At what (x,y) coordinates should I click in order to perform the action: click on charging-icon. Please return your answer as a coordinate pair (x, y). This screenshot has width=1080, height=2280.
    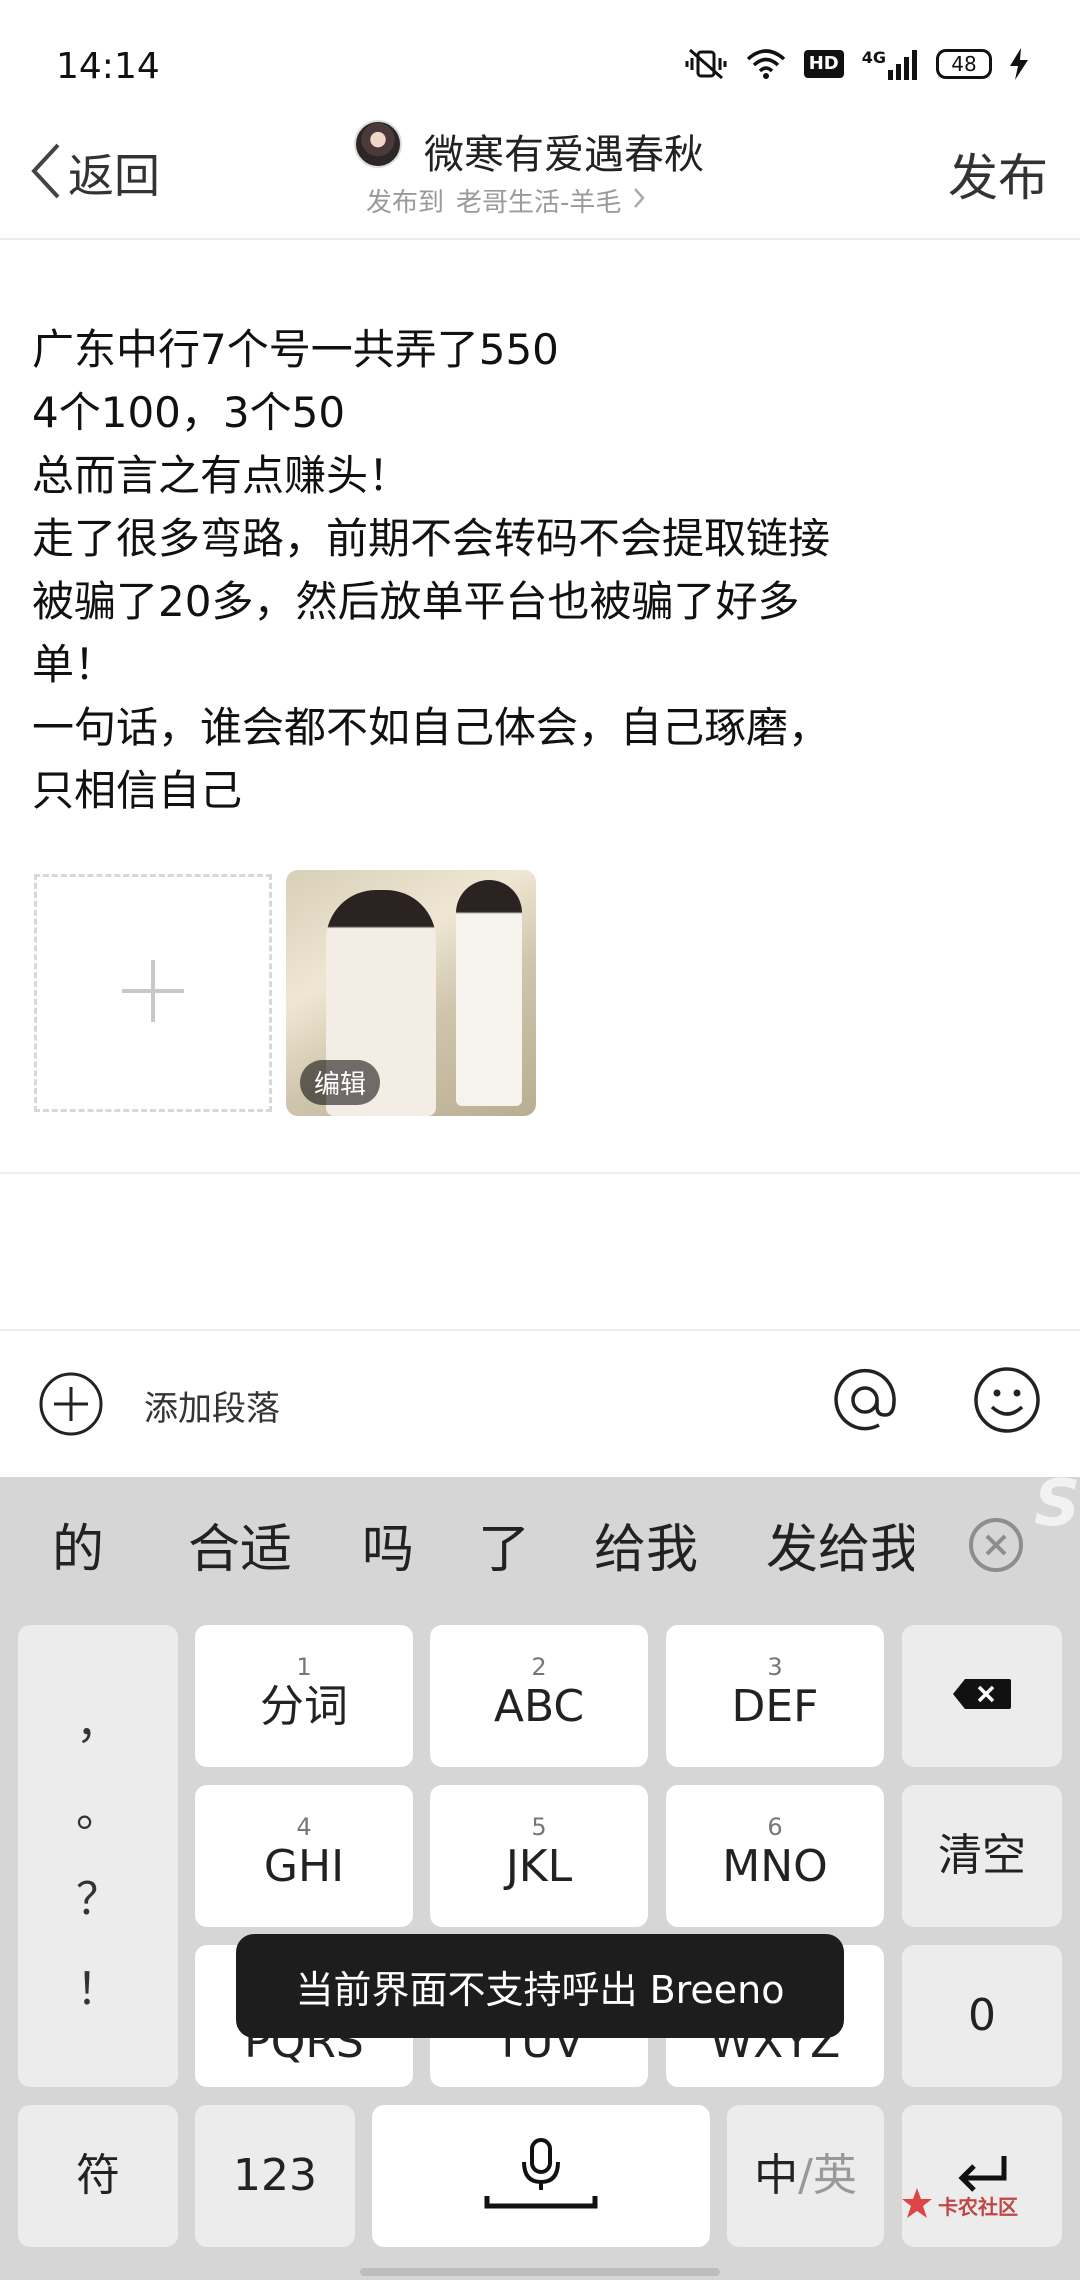
    Looking at the image, I should click on (1019, 64).